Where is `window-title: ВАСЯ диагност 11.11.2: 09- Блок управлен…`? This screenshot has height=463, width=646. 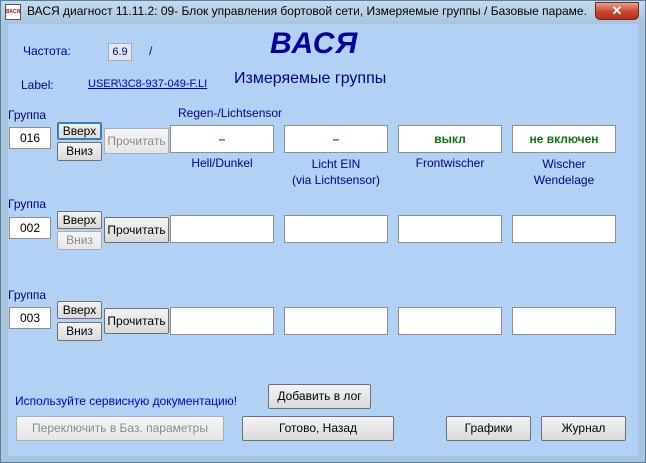 window-title: ВАСЯ диагност 11.11.2: 09- Блок управлен… is located at coordinates (307, 11).